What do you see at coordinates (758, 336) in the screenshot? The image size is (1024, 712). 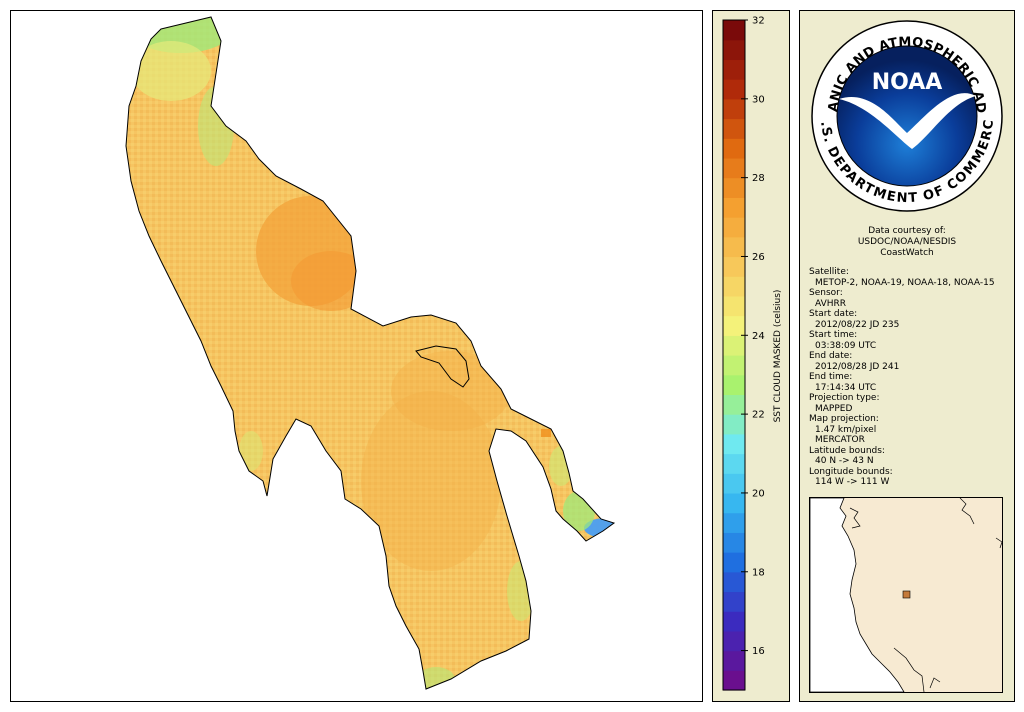 I see `colorbar-tick-label: 24` at bounding box center [758, 336].